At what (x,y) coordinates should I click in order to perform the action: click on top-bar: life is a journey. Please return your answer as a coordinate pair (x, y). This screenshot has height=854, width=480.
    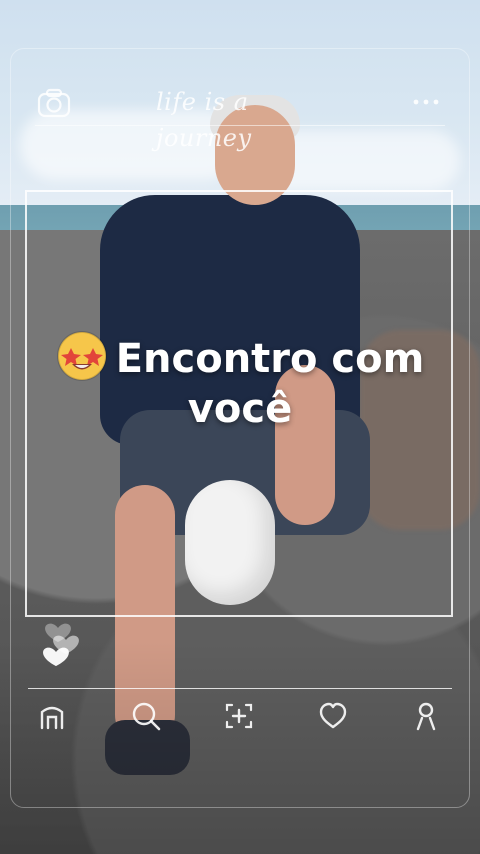
    Looking at the image, I should click on (239, 115).